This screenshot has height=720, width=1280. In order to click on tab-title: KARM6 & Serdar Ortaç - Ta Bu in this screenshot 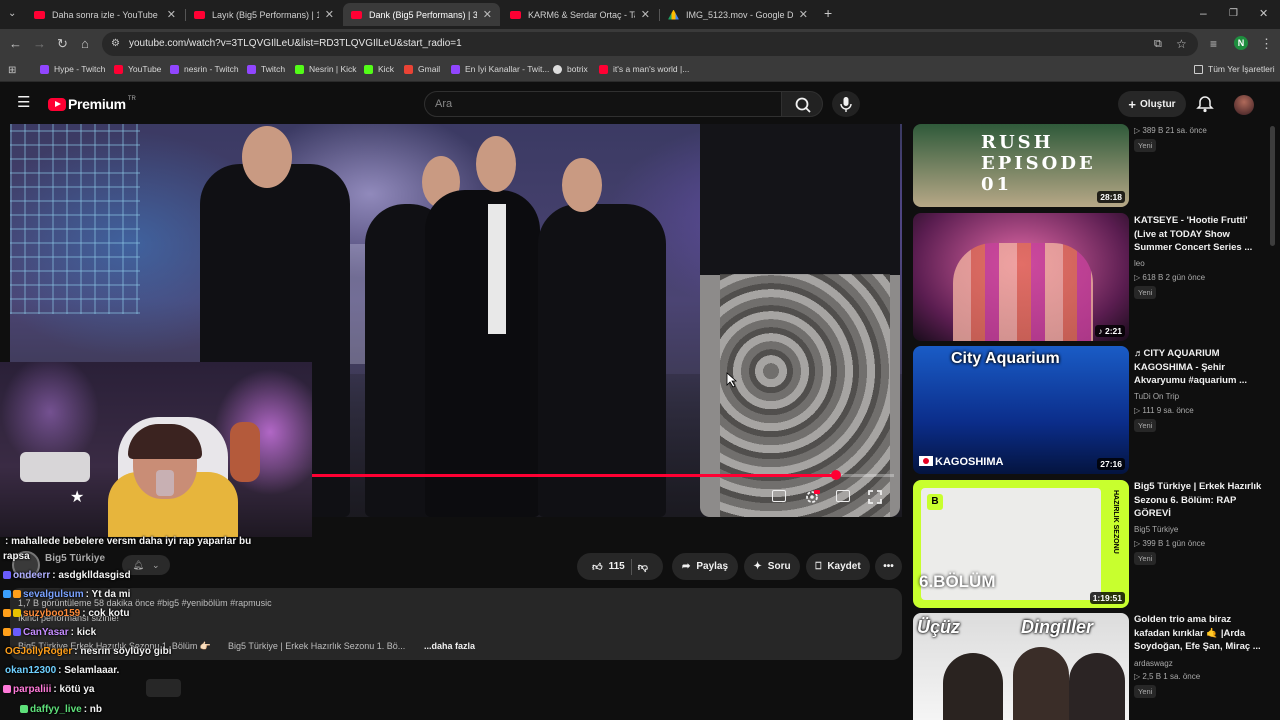, I will do `click(581, 14)`.